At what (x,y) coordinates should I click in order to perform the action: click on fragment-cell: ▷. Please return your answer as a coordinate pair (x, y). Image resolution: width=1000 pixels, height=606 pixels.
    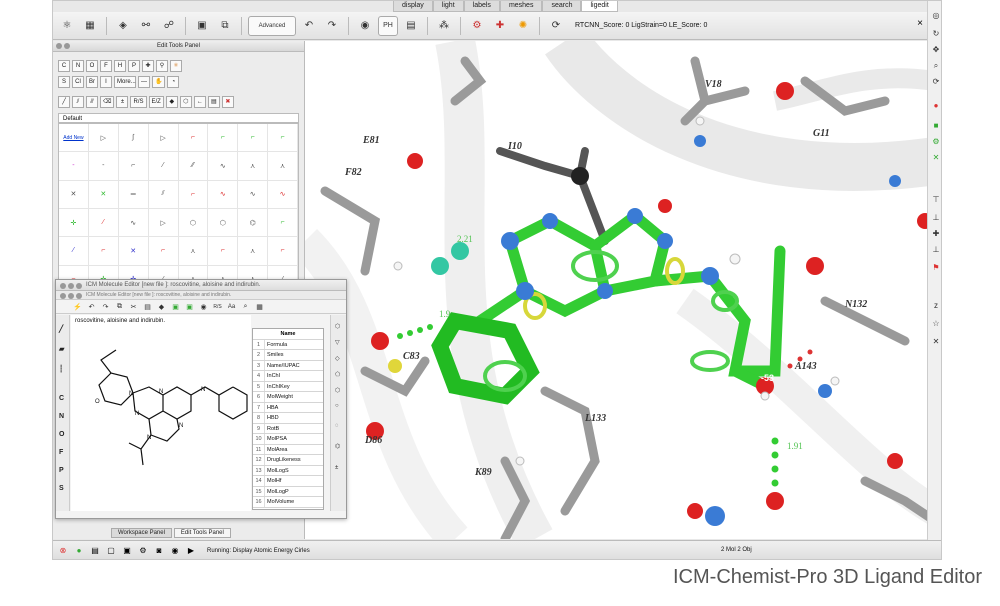
    Looking at the image, I should click on (163, 223).